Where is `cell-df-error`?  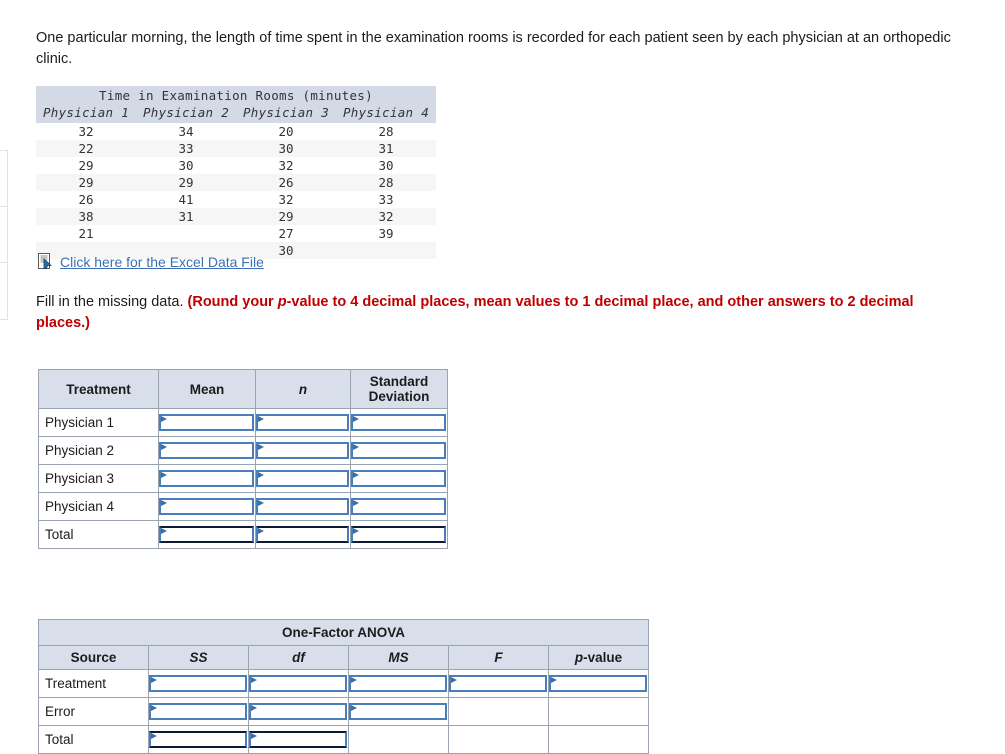
cell-df-error is located at coordinates (298, 711).